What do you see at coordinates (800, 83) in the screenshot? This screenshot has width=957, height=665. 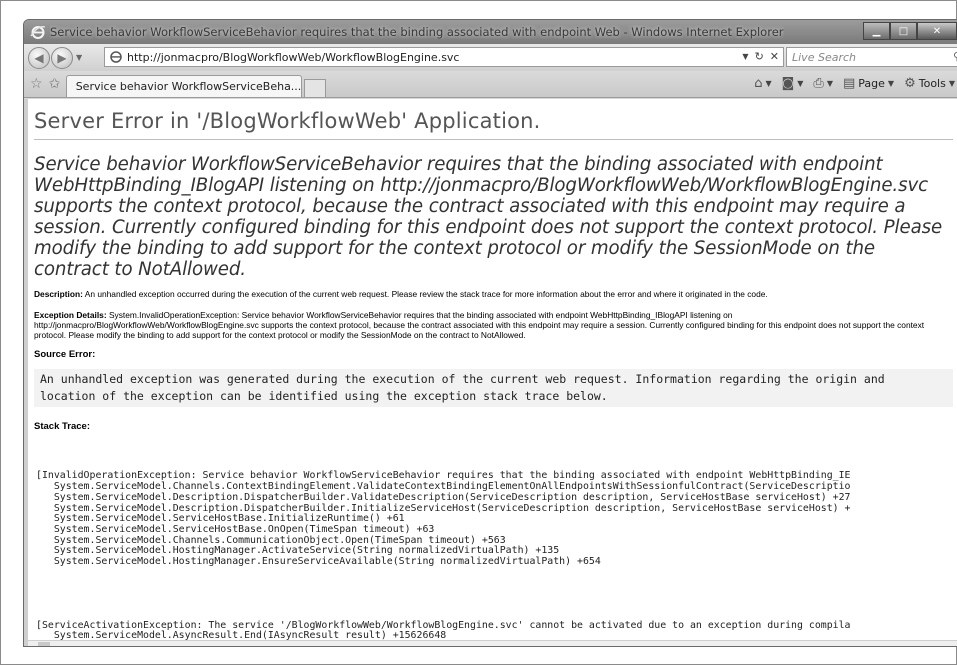 I see `feeds-dropdown-icon: ▼` at bounding box center [800, 83].